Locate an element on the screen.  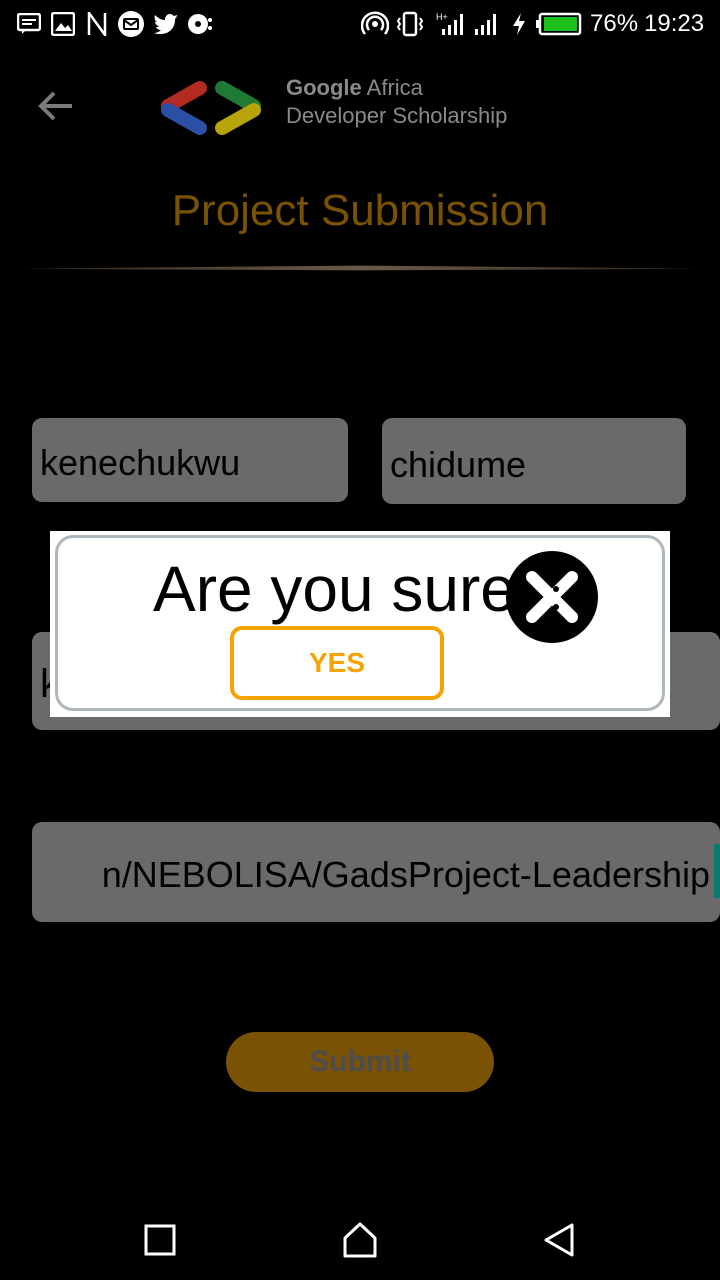
svg-text: H+ is located at coordinates (442, 17).